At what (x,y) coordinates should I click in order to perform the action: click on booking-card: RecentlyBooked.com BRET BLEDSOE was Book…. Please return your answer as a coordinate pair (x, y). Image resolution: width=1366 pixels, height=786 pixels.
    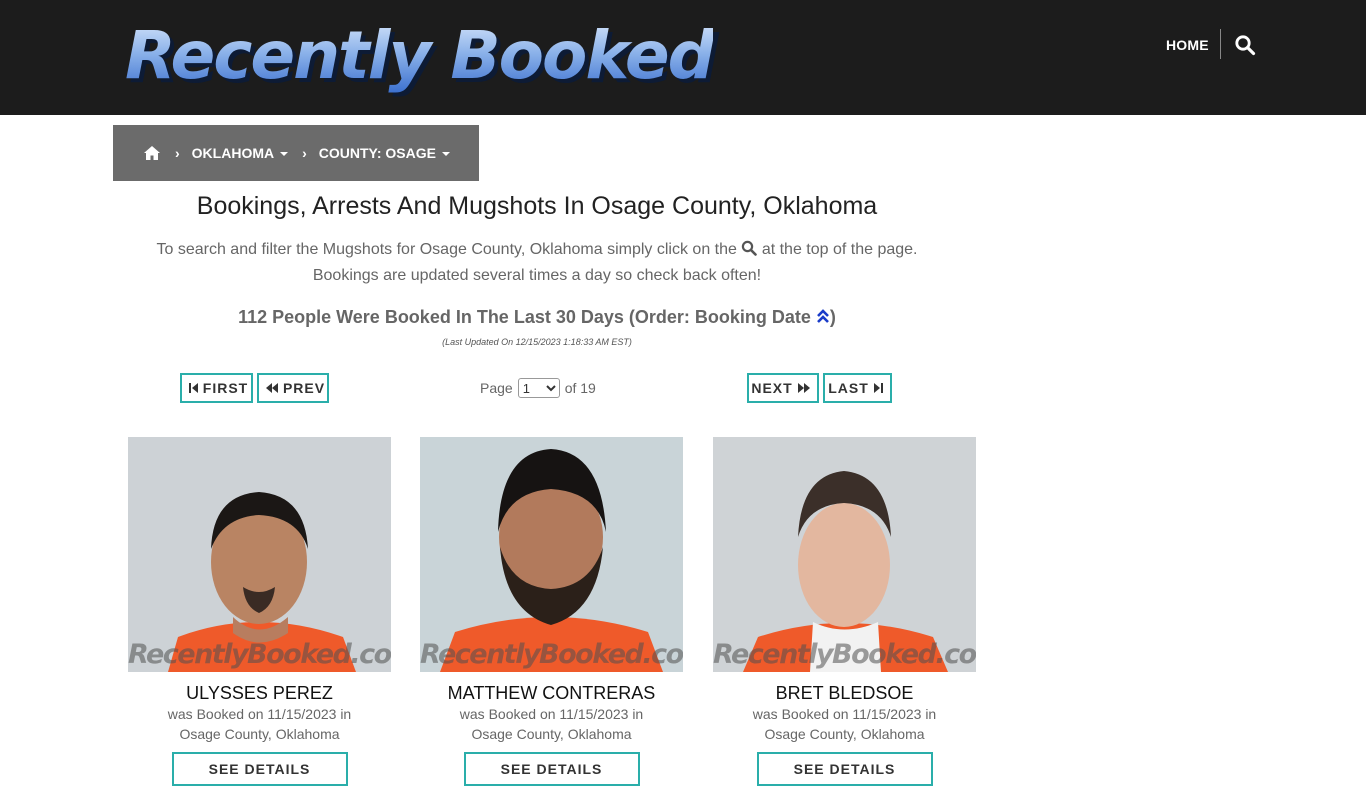
    Looking at the image, I should click on (844, 611).